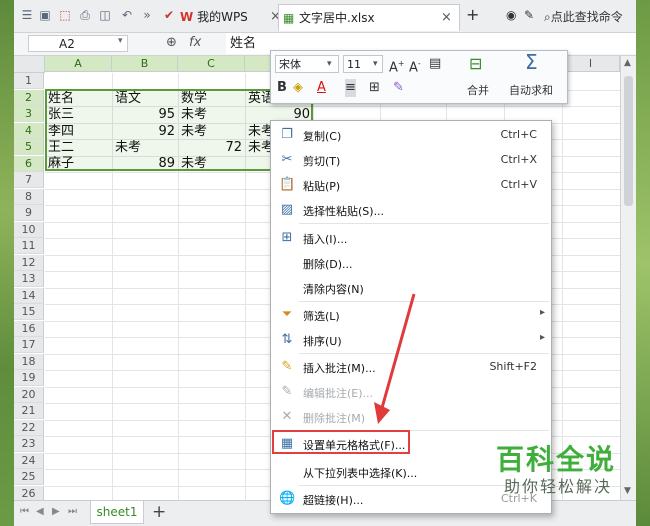 This screenshot has height=526, width=650. I want to click on column-header-b: B, so click(145, 64).